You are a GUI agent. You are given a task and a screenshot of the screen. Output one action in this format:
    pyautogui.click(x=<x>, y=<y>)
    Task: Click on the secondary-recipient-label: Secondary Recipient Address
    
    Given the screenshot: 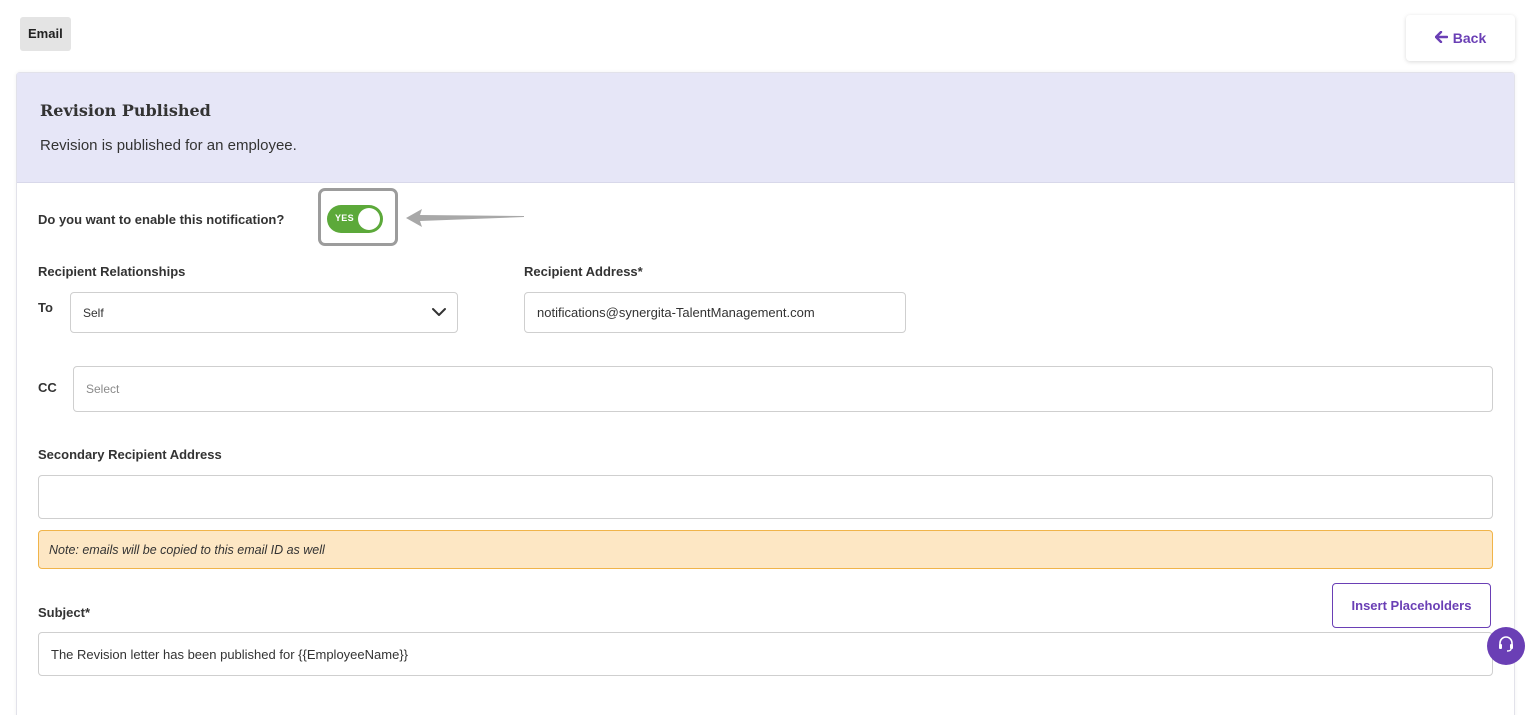 What is the action you would take?
    pyautogui.click(x=130, y=454)
    